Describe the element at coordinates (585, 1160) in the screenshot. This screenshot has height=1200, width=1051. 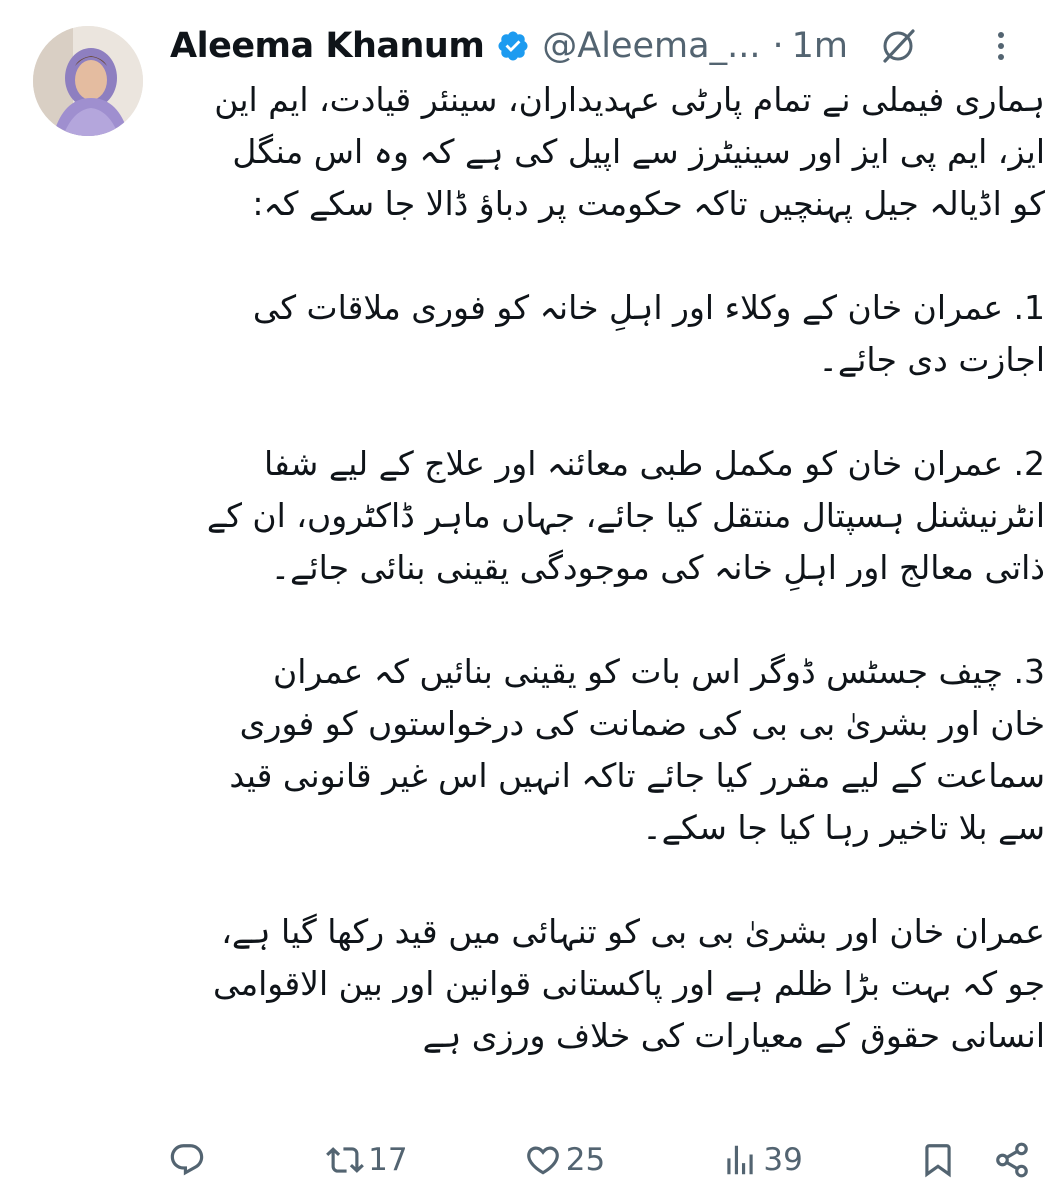
I see `like-count: 25` at that location.